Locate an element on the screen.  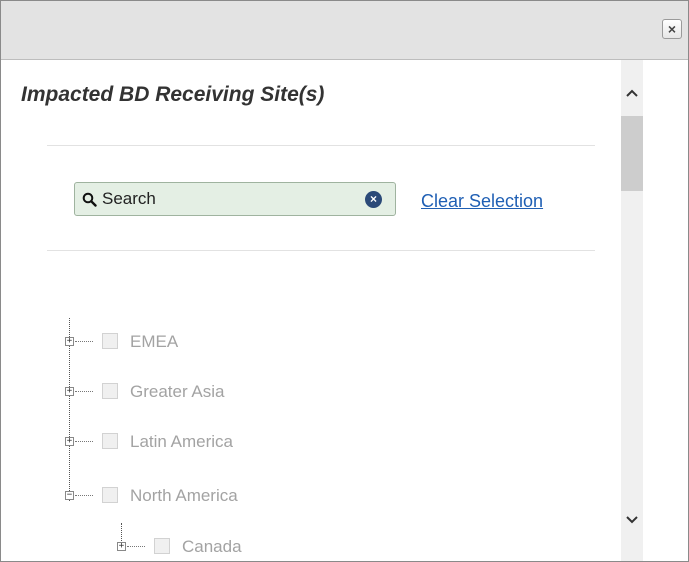
search-input is located at coordinates (222, 199).